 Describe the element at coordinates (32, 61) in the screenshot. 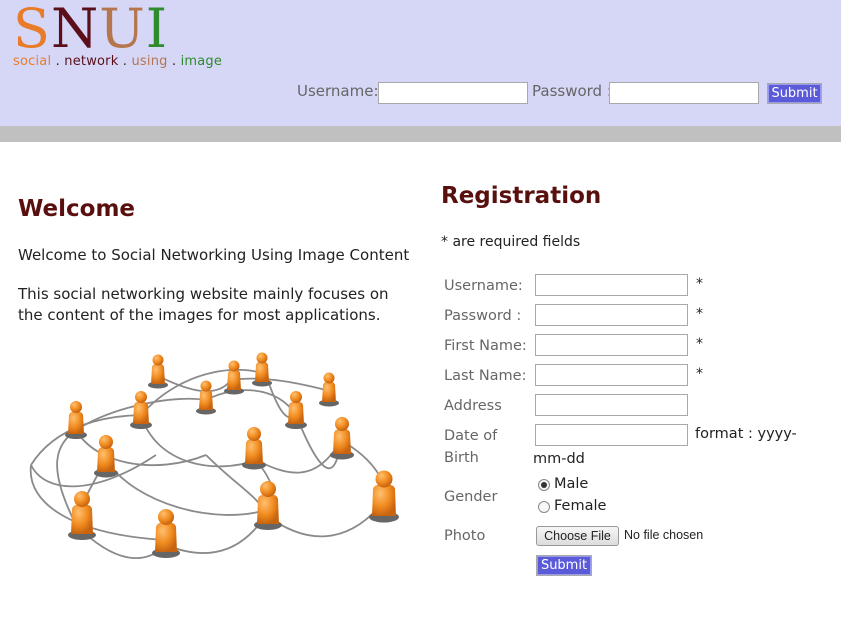

I see `tagline-word: social` at that location.